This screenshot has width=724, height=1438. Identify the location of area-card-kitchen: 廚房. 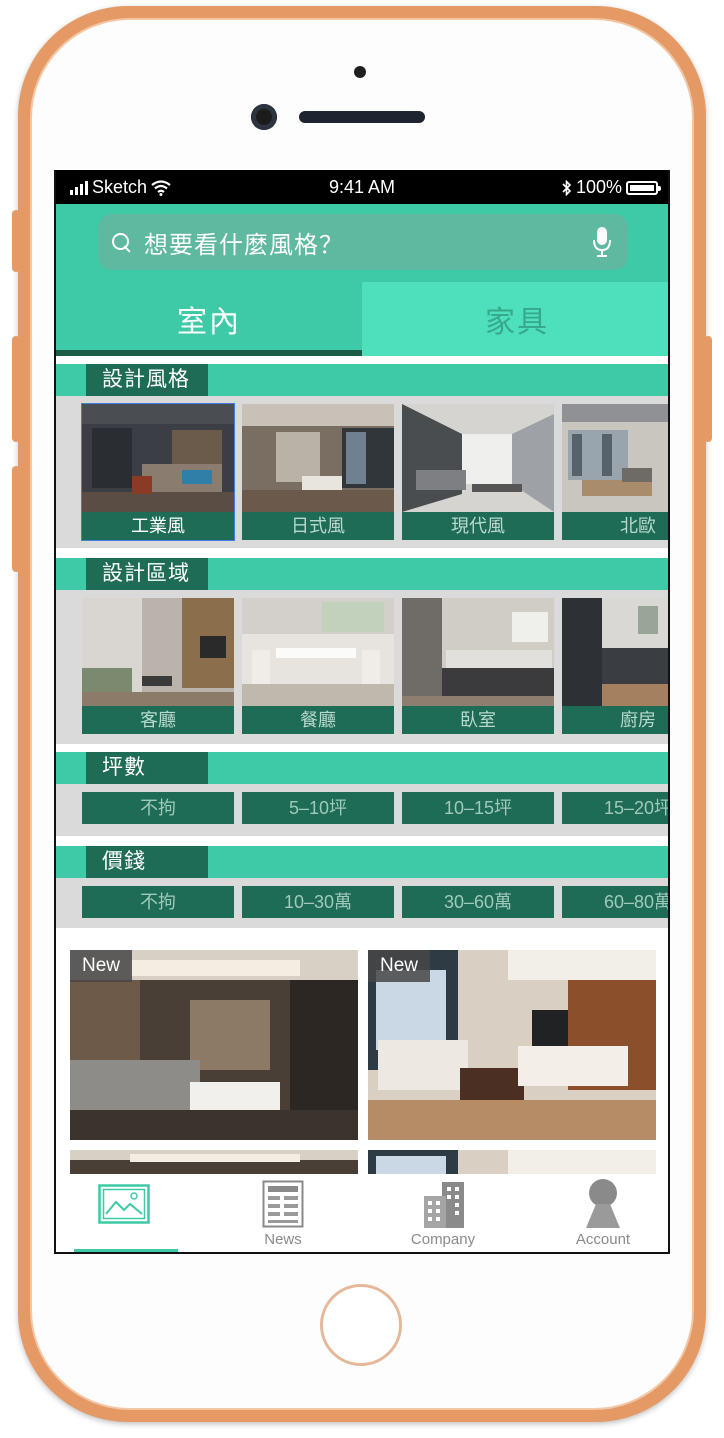
(615, 666).